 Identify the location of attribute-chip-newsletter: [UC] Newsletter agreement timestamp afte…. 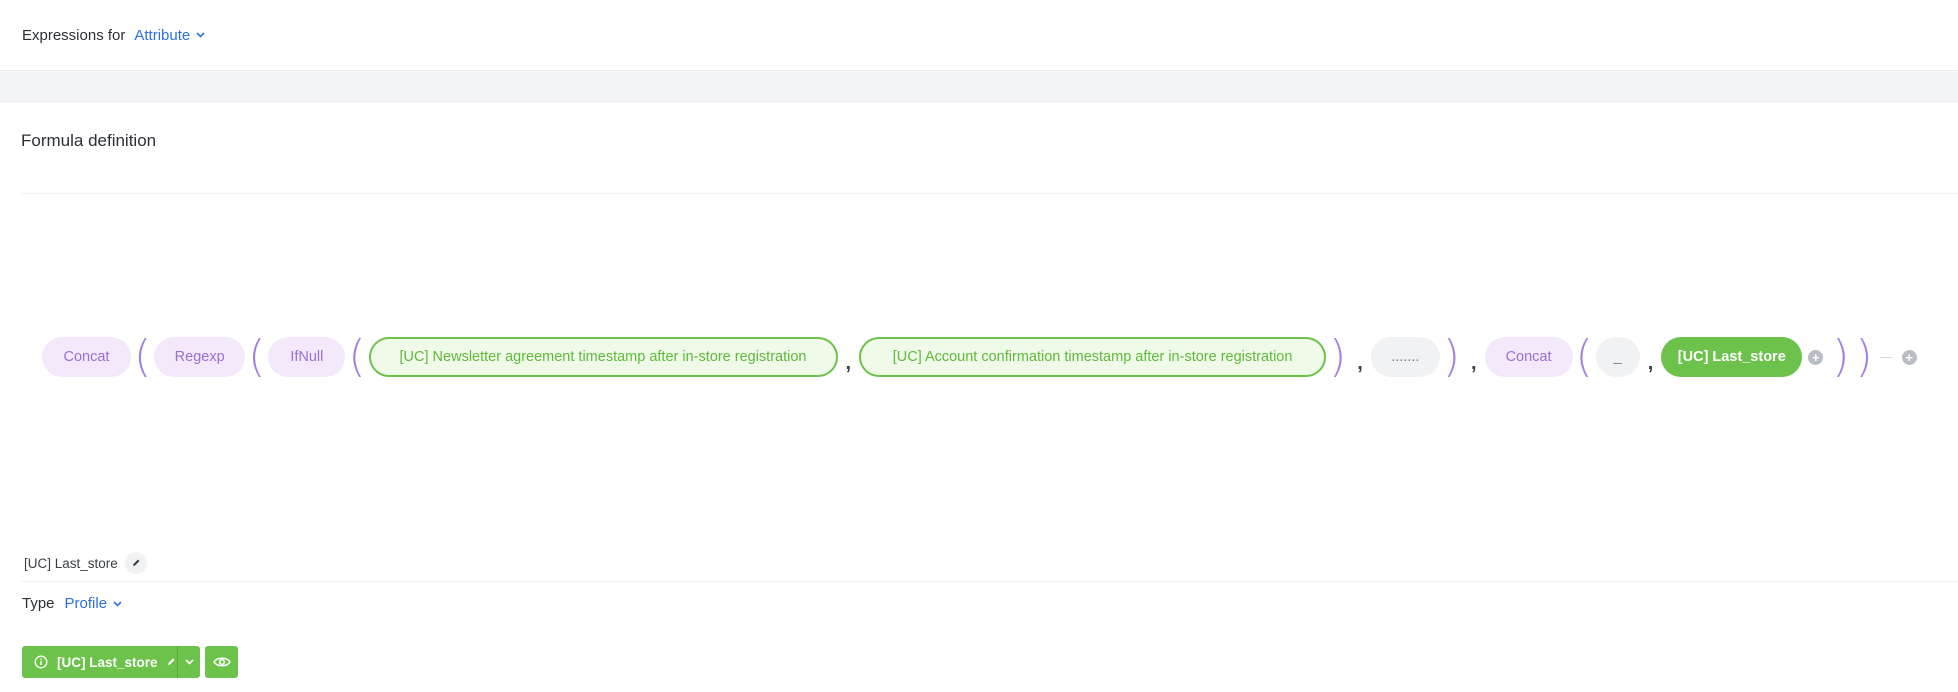
(603, 357).